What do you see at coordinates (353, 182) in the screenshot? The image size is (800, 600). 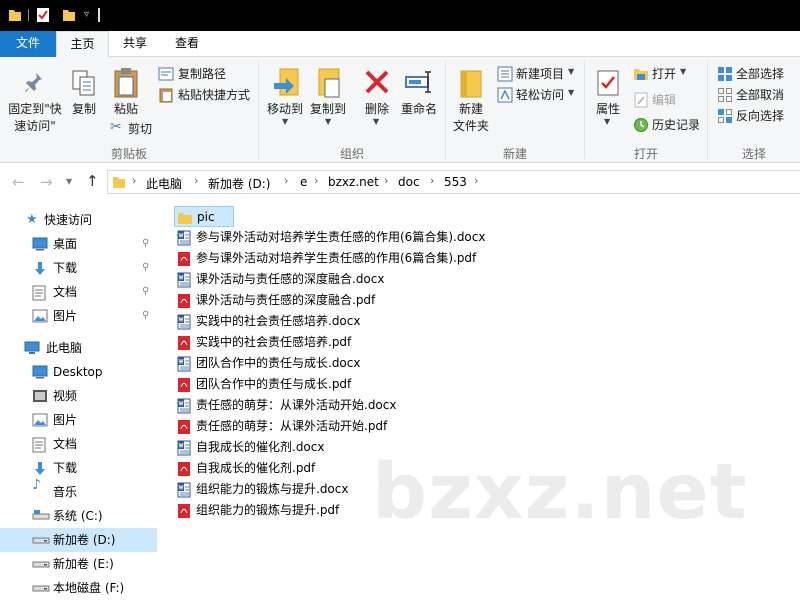 I see `breadcrumb-bzxz: bzxz.net` at bounding box center [353, 182].